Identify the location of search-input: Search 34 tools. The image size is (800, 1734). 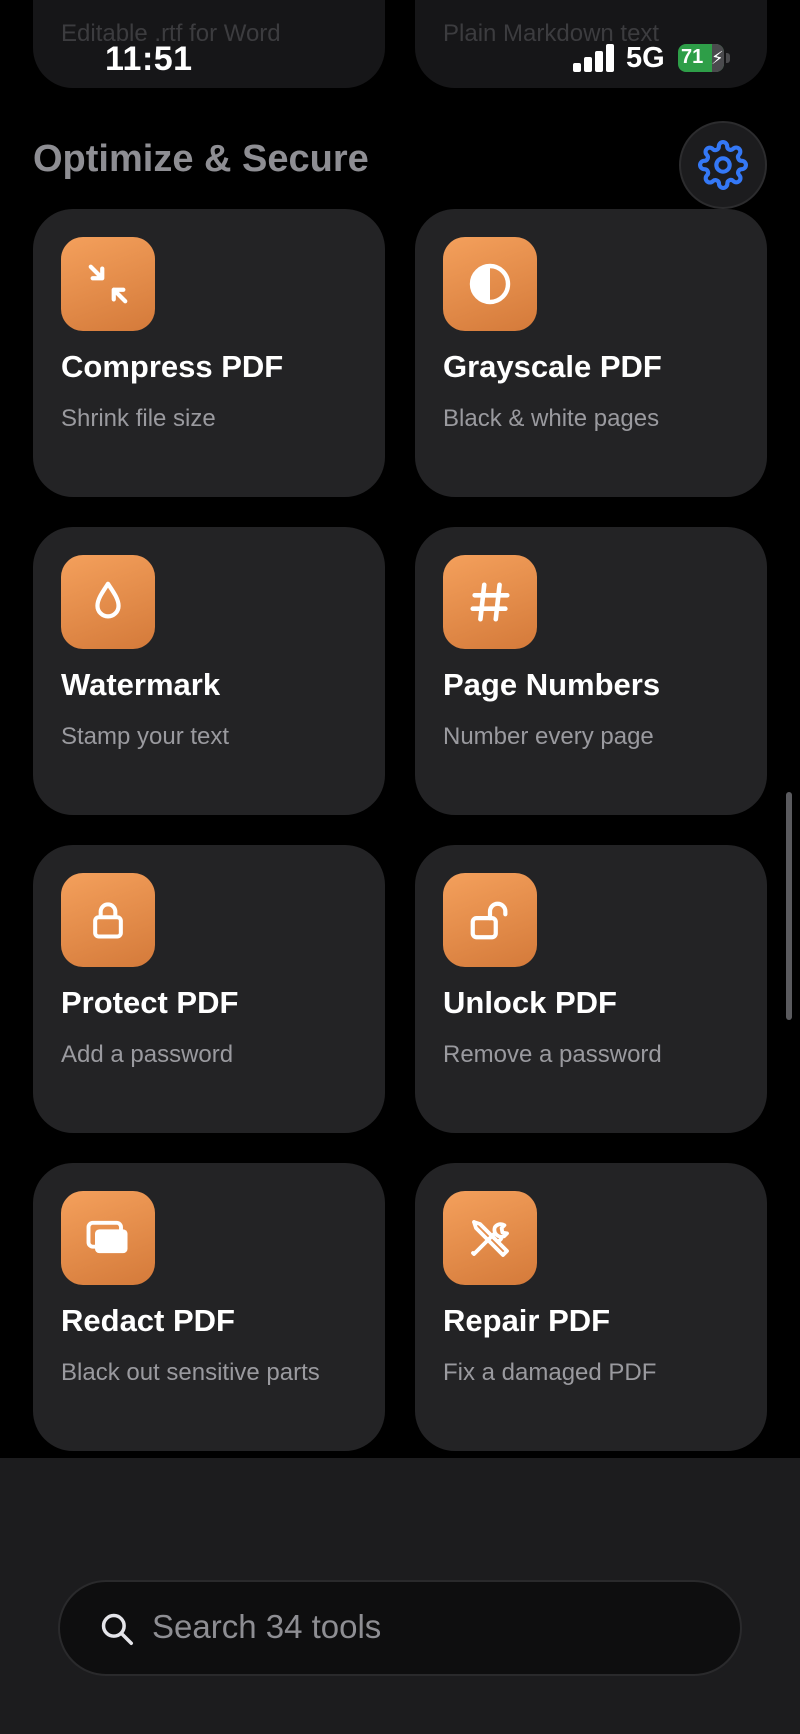
(400, 1628).